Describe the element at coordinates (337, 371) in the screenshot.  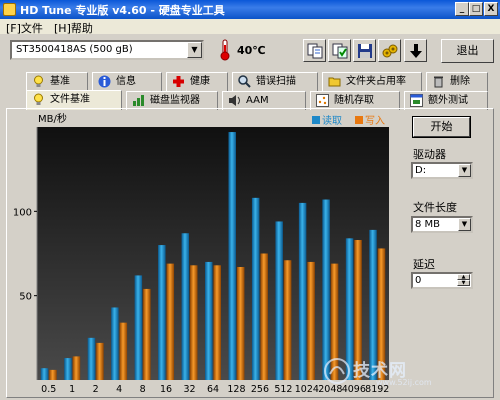
I see `watermark-logo-icon` at that location.